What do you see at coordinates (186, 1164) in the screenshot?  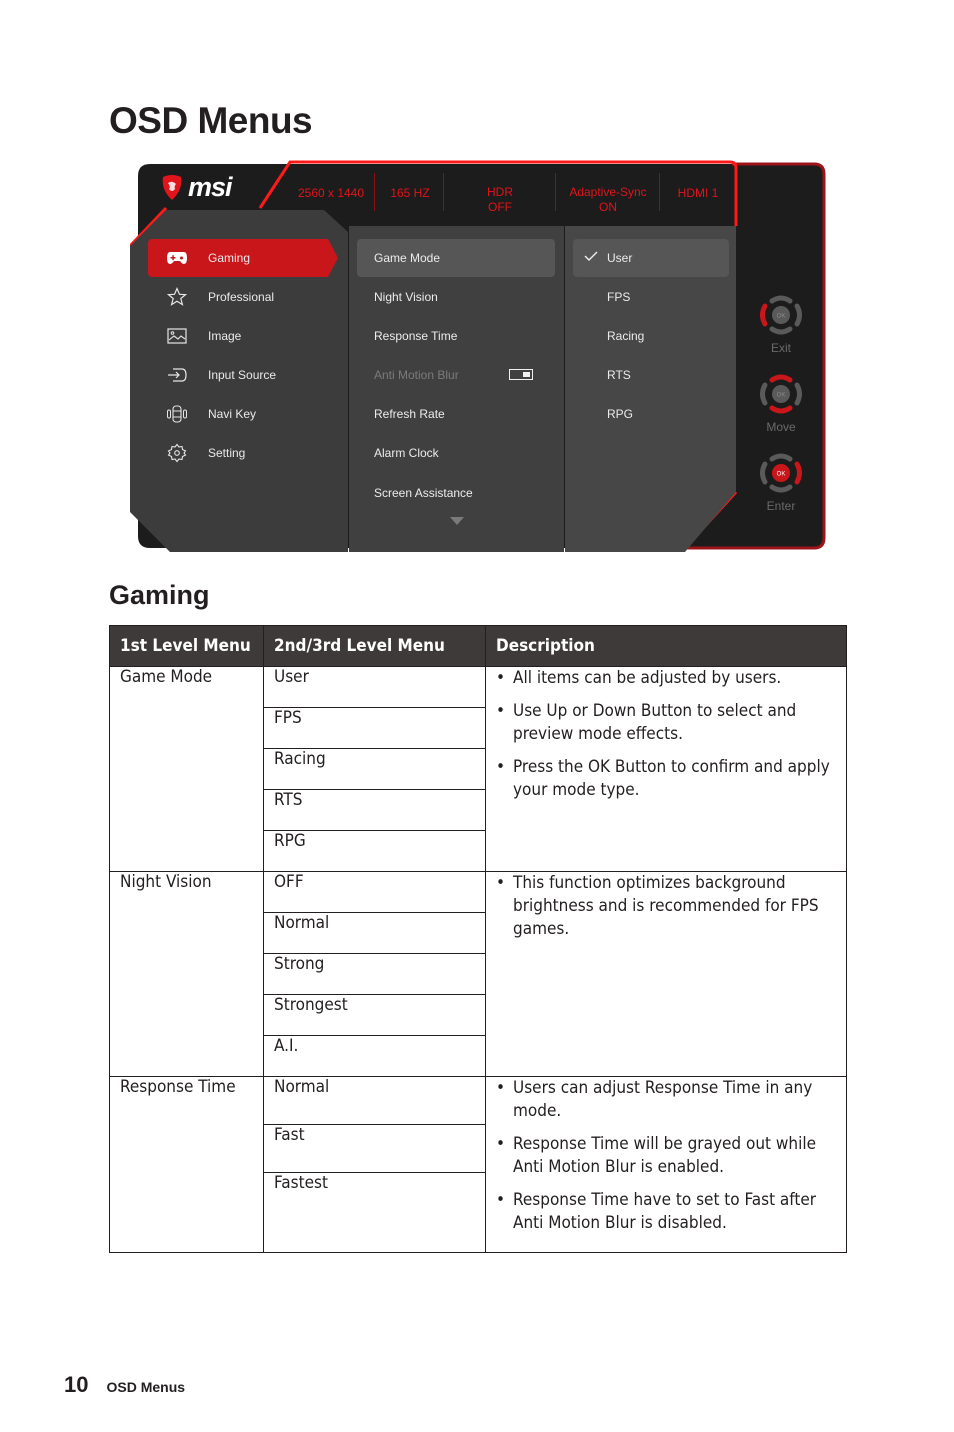 I see `menu-cell: Response Time` at bounding box center [186, 1164].